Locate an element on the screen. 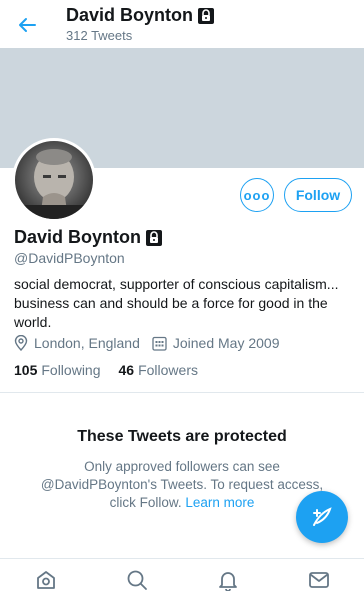  header-title: David Boynton is located at coordinates (130, 15).